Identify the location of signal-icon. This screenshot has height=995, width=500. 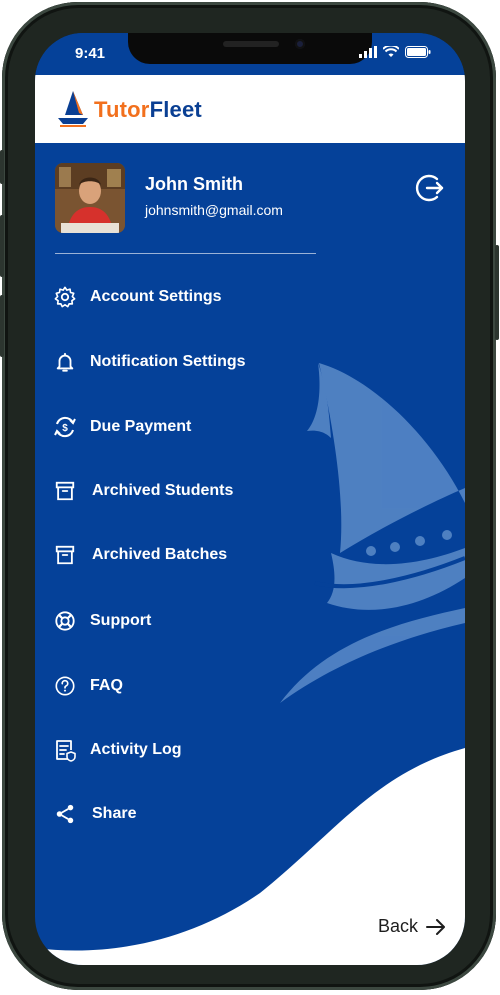
(368, 52).